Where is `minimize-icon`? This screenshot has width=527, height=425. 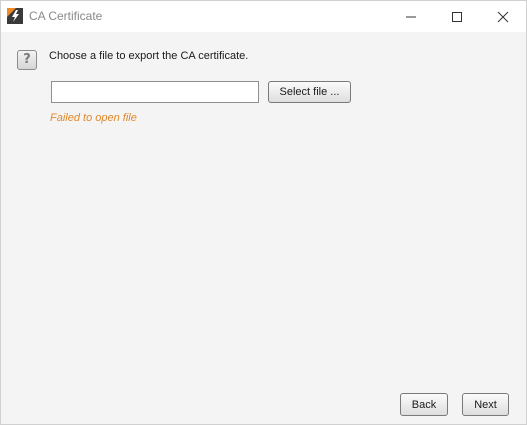
minimize-icon is located at coordinates (411, 17).